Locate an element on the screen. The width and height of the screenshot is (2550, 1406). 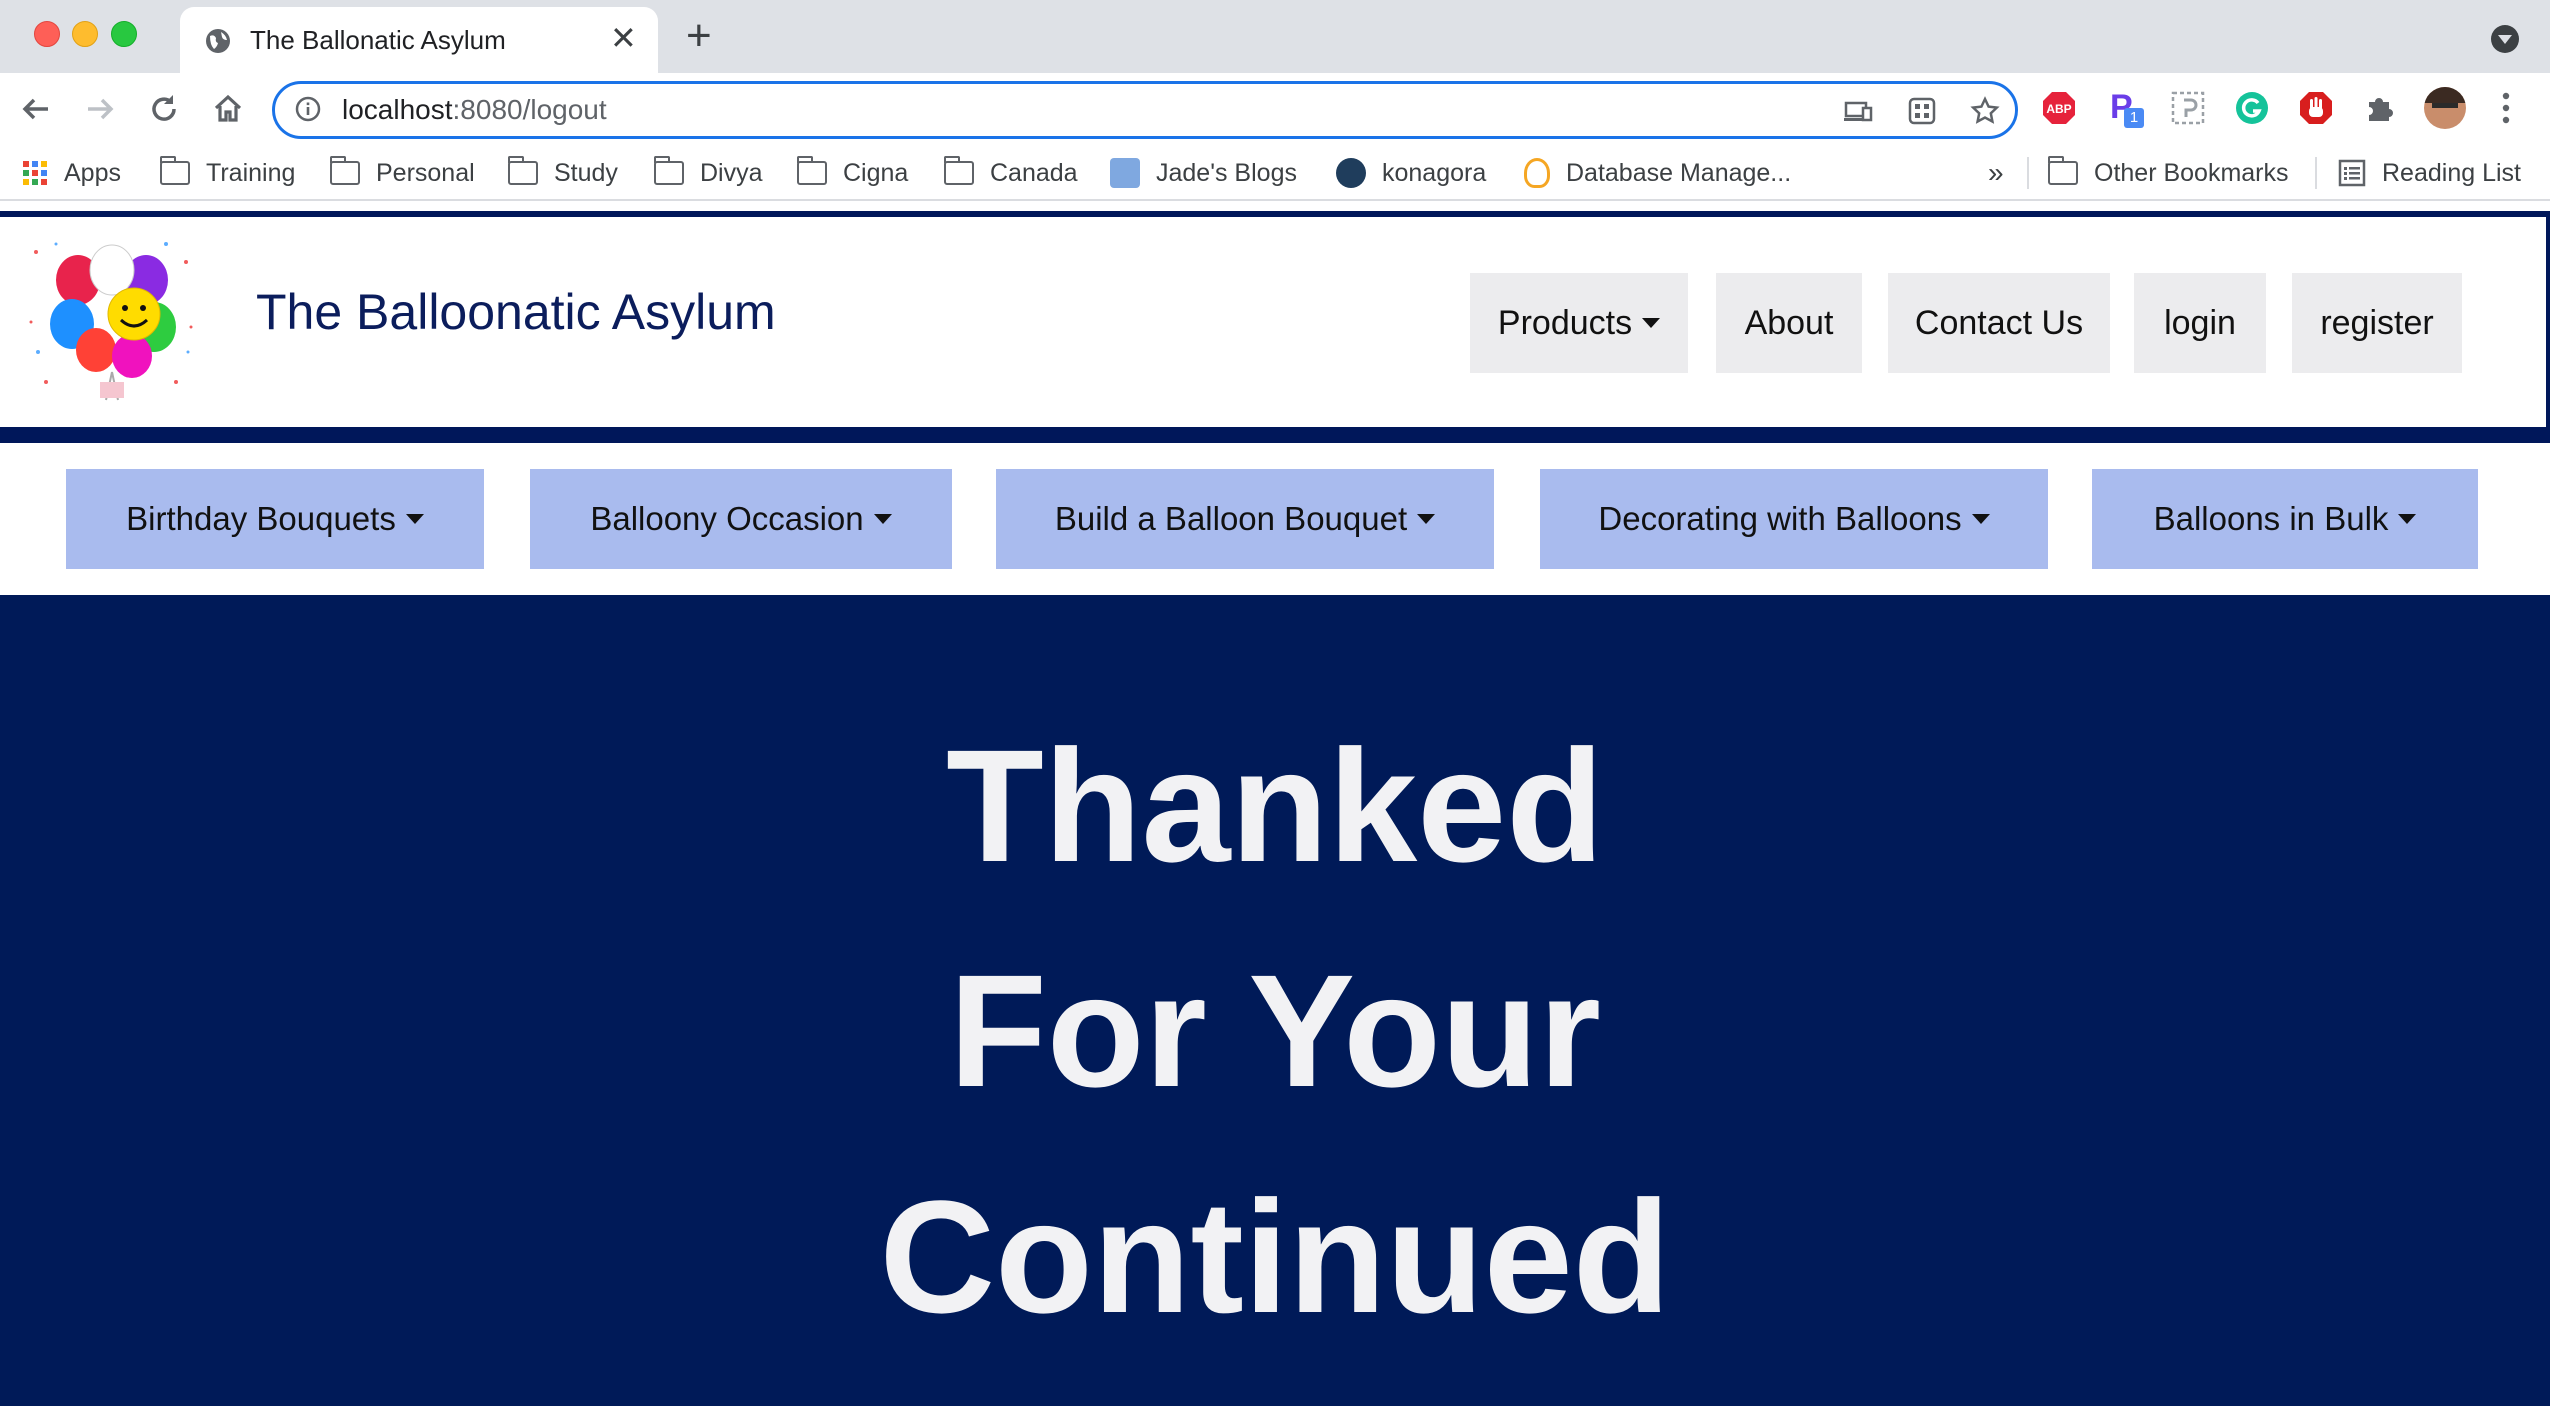
bookmark-jades-blogs: Jade's Blogs is located at coordinates (1203, 173).